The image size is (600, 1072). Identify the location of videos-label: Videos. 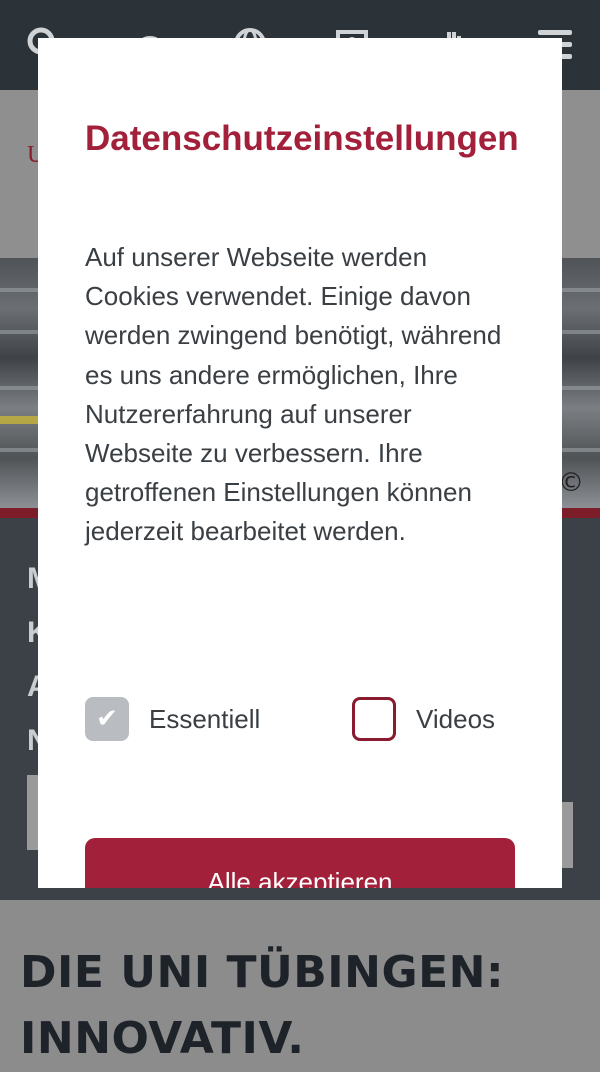
(455, 719).